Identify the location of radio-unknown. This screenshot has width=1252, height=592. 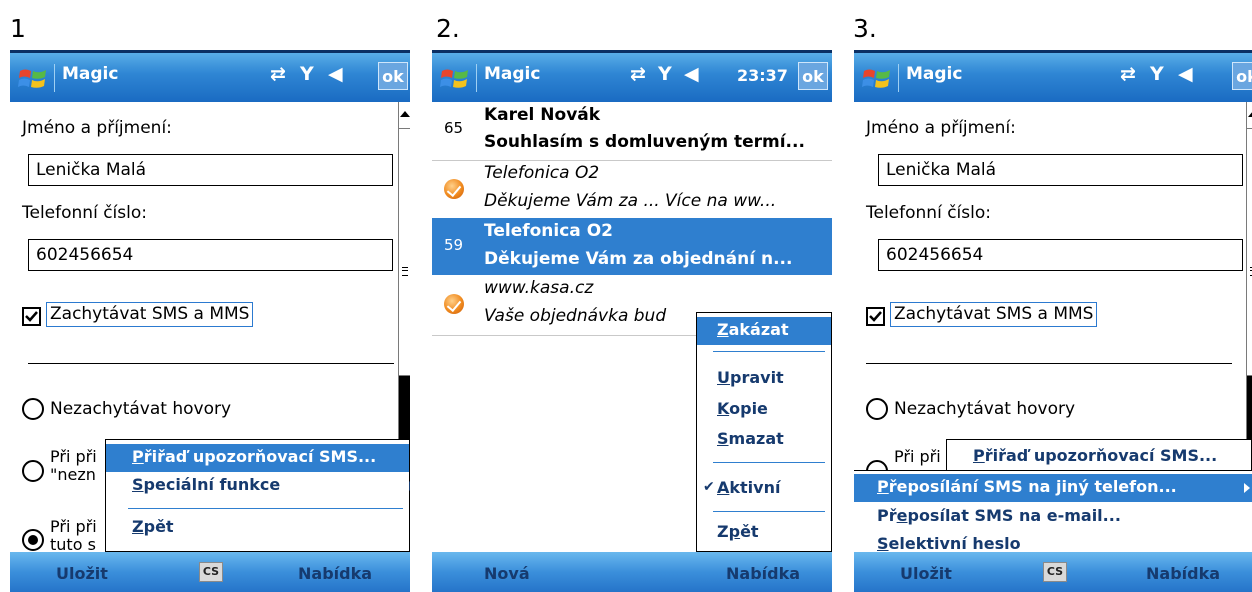
(33, 471).